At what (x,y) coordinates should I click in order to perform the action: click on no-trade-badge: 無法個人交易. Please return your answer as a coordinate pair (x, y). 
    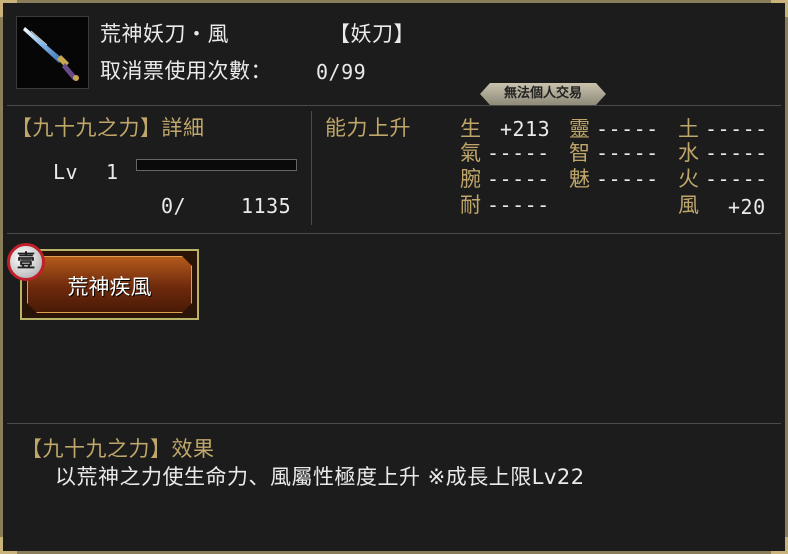
    Looking at the image, I should click on (543, 94).